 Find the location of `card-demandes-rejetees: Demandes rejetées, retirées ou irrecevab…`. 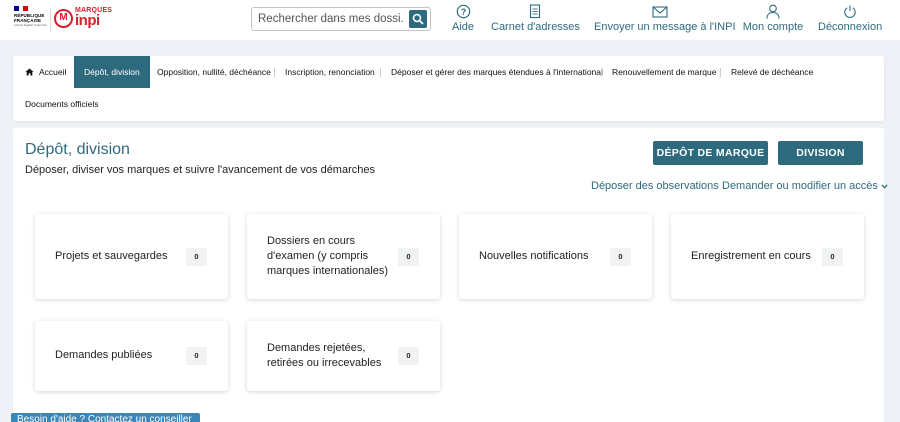

card-demandes-rejetees: Demandes rejetées, retirées ou irrecevab… is located at coordinates (343, 356).